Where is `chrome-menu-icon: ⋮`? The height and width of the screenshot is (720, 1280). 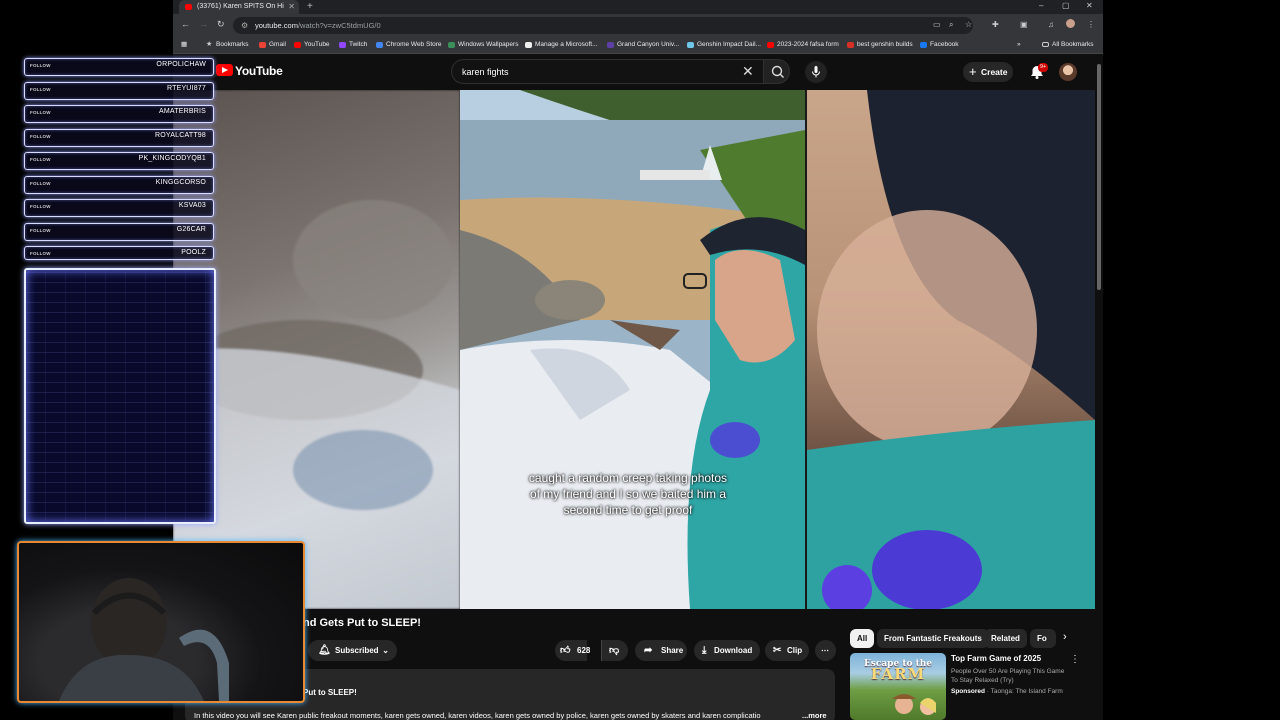
chrome-menu-icon: ⋮ is located at coordinates (1091, 24).